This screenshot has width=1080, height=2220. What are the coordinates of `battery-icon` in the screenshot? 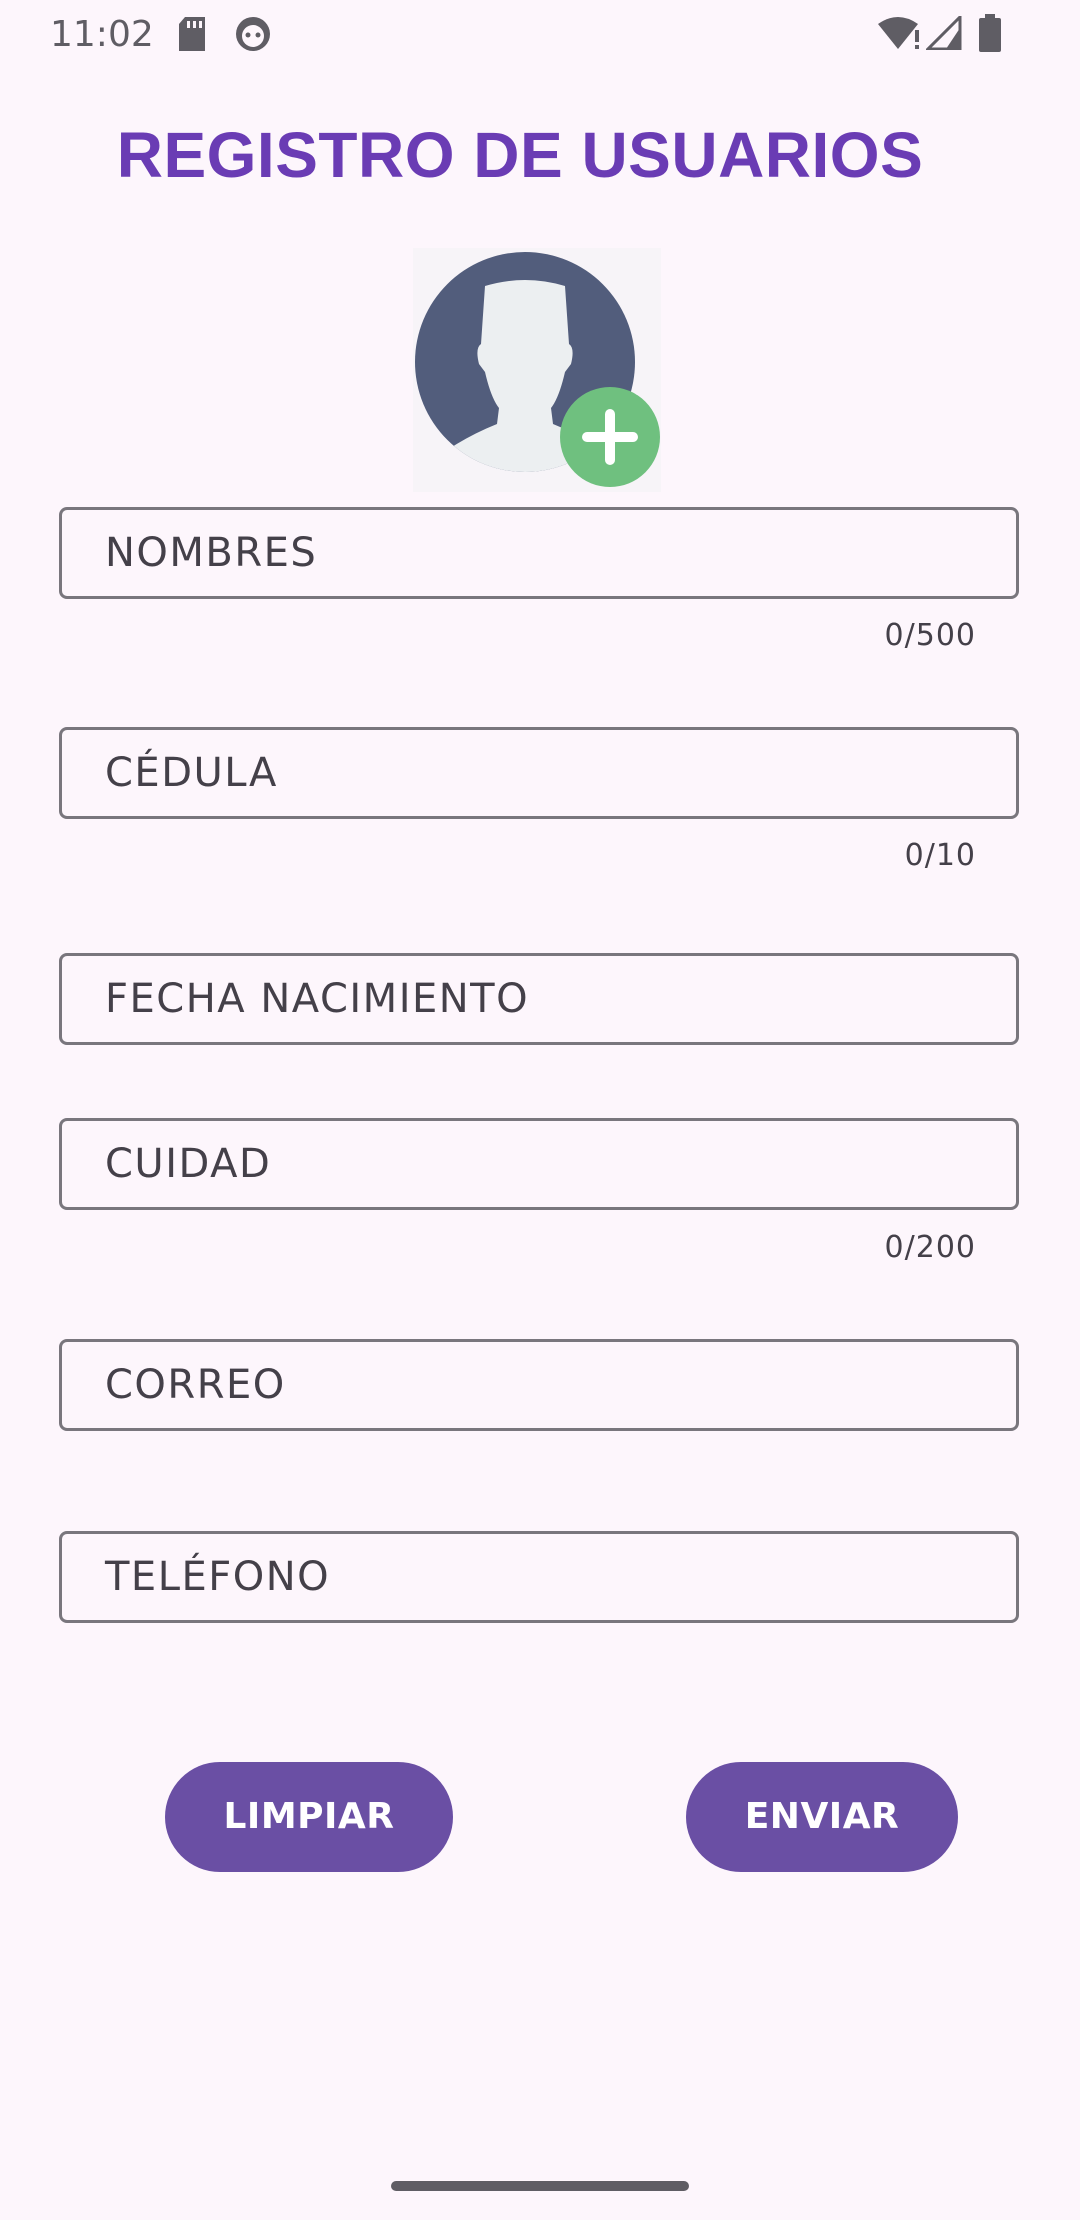 It's located at (990, 35).